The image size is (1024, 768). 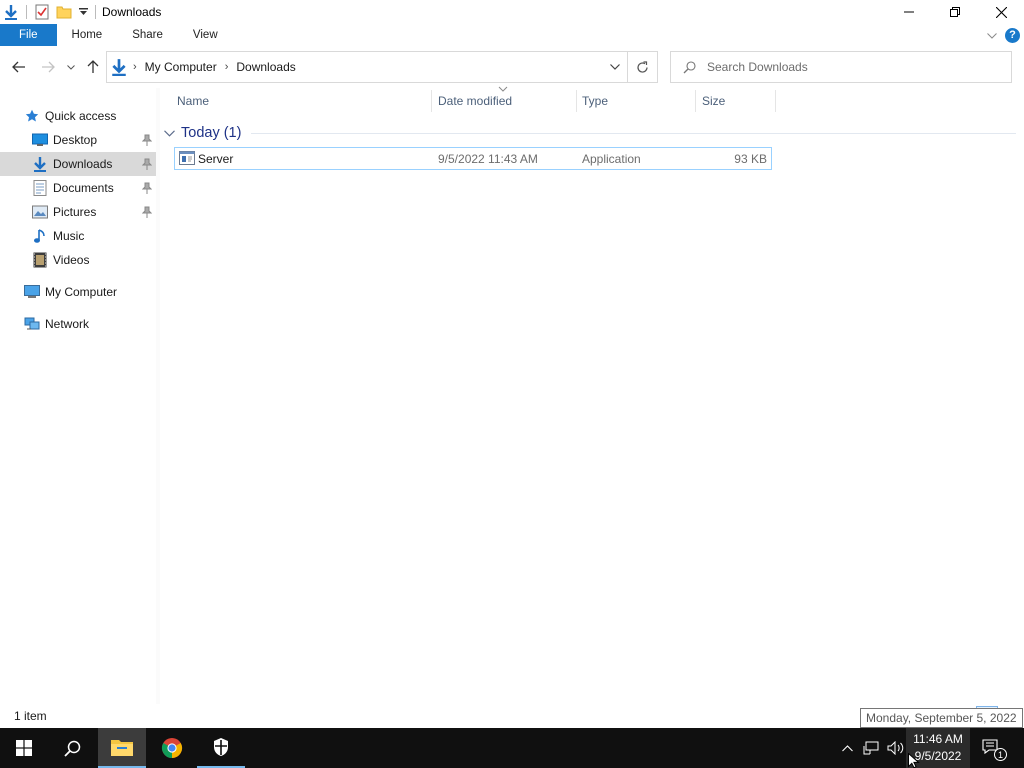 I want to click on tab-file: File, so click(x=28, y=35).